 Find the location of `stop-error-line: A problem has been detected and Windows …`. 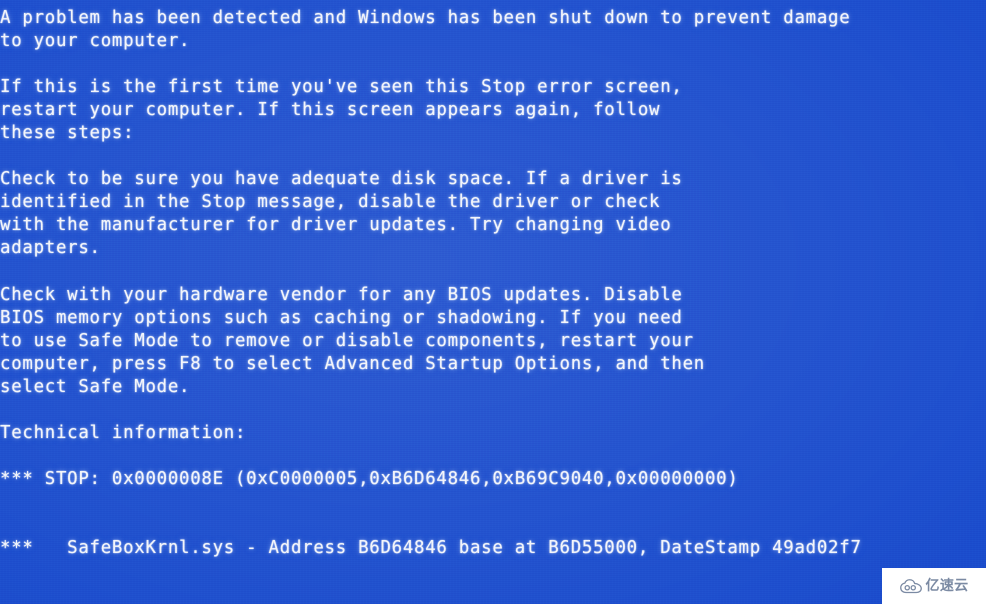

stop-error-line: A problem has been detected and Windows … is located at coordinates (425, 18).